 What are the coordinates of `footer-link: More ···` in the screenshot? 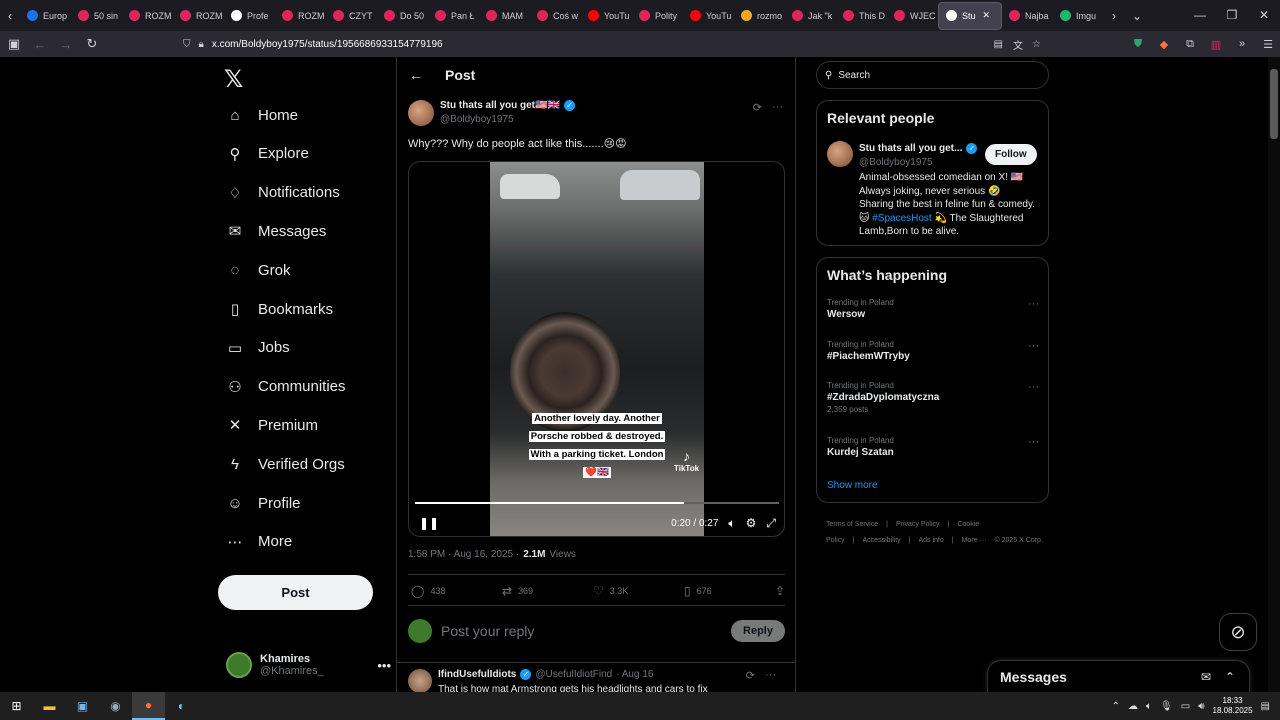 It's located at (974, 540).